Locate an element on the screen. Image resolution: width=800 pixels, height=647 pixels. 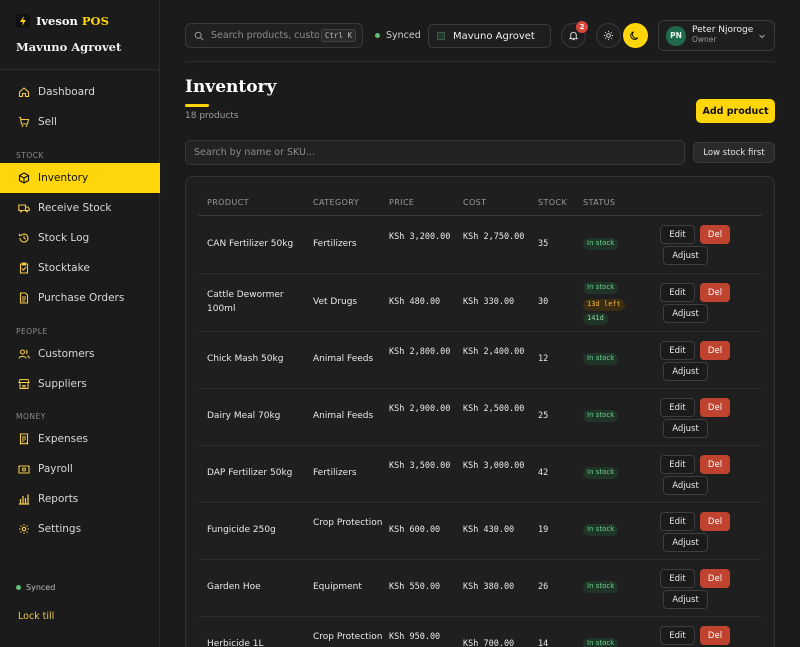
light-mode-button is located at coordinates (608, 35).